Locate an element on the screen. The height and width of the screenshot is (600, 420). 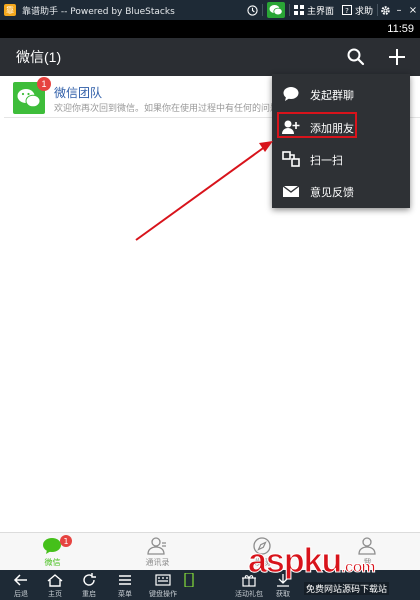
menu-item-label: 意见反馈 is located at coordinates (332, 192).